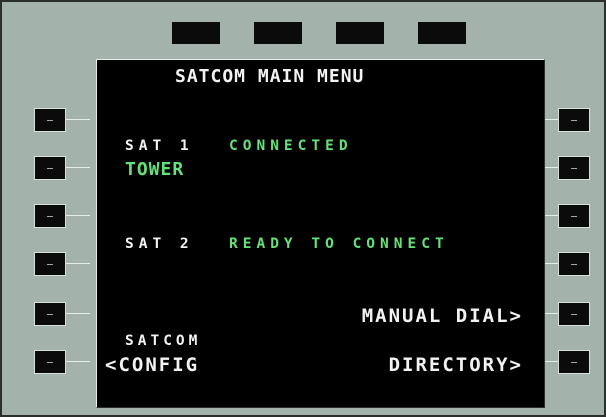 This screenshot has height=417, width=606. Describe the element at coordinates (163, 341) in the screenshot. I see `satcom-small-label: SATCOM` at that location.